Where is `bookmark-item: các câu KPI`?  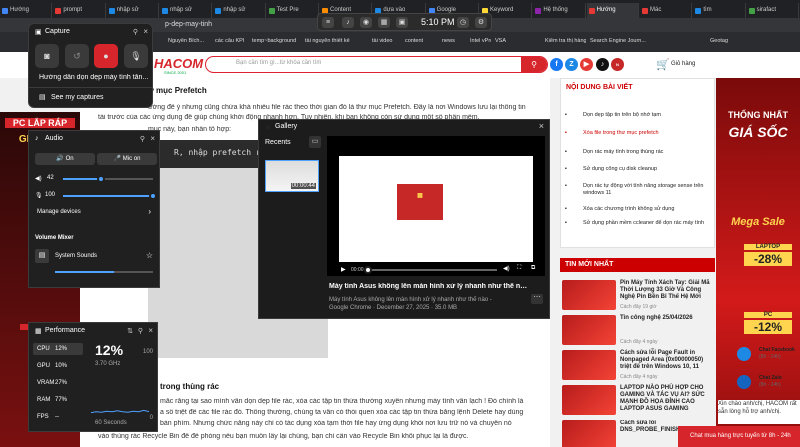
bookmark-item: các câu KPI is located at coordinates (229, 41).